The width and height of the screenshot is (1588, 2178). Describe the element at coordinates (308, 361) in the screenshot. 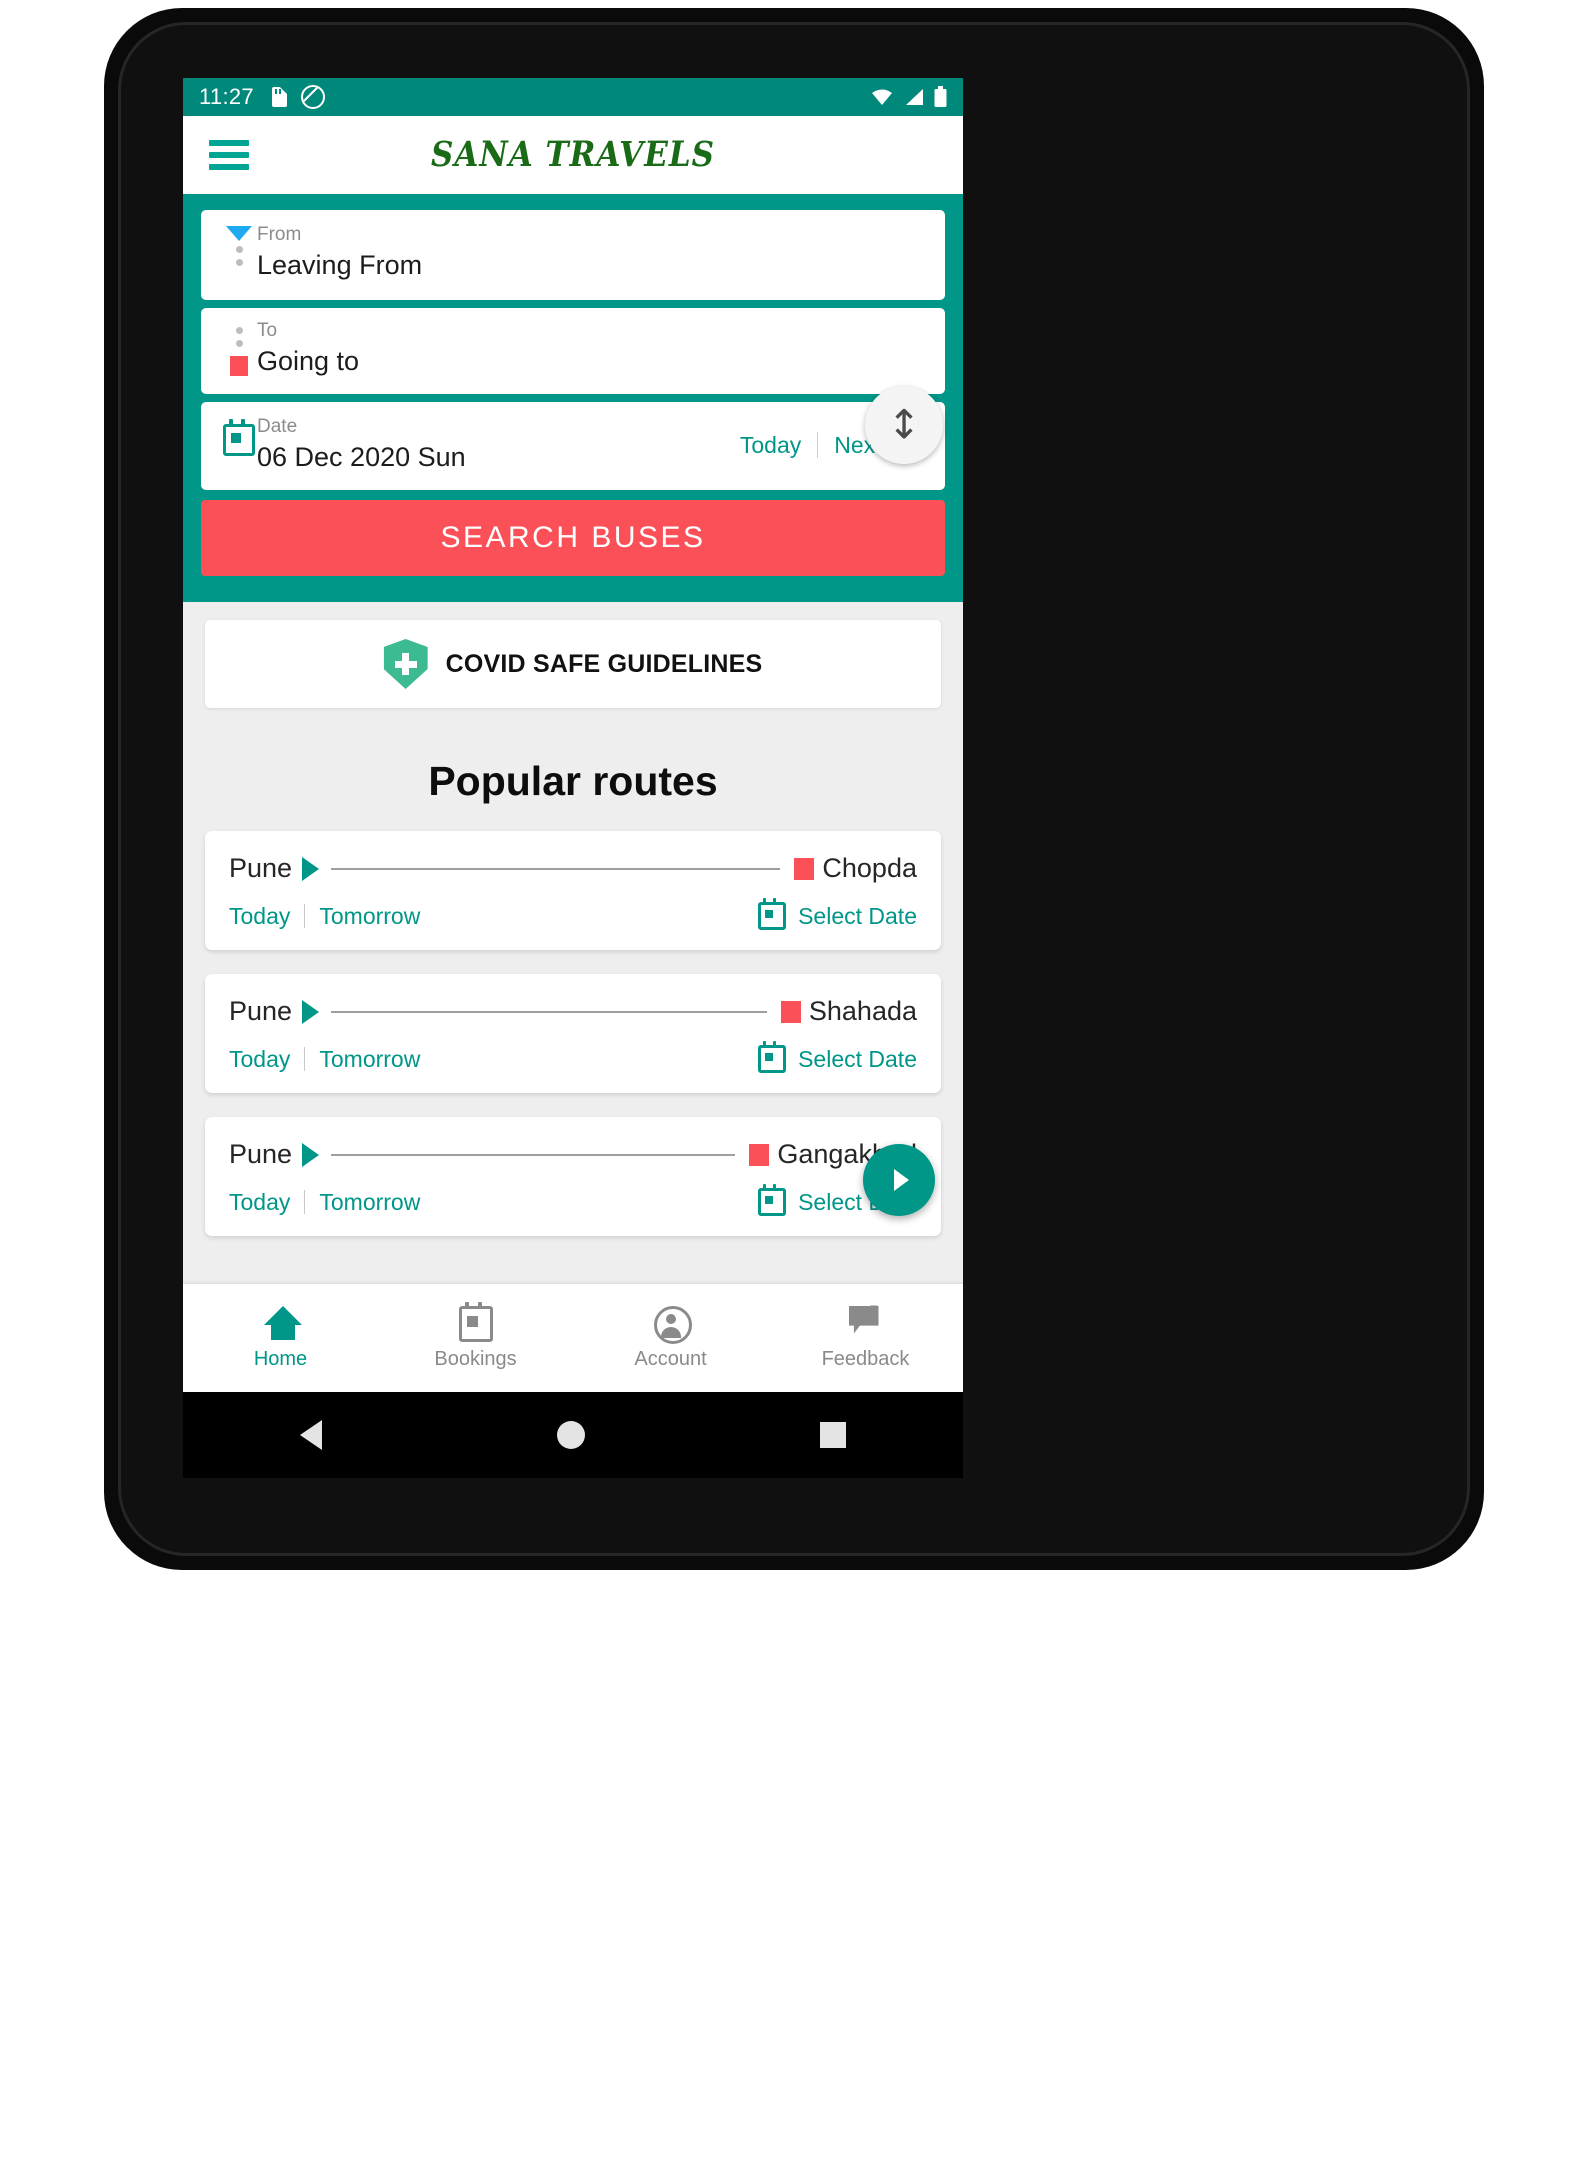

I see `to-value: Going to` at that location.